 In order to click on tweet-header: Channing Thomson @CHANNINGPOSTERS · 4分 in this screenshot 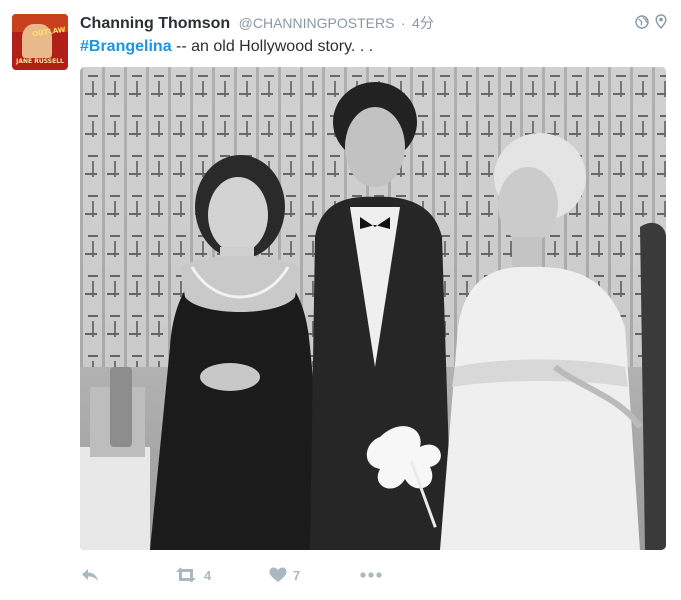, I will do `click(257, 23)`.